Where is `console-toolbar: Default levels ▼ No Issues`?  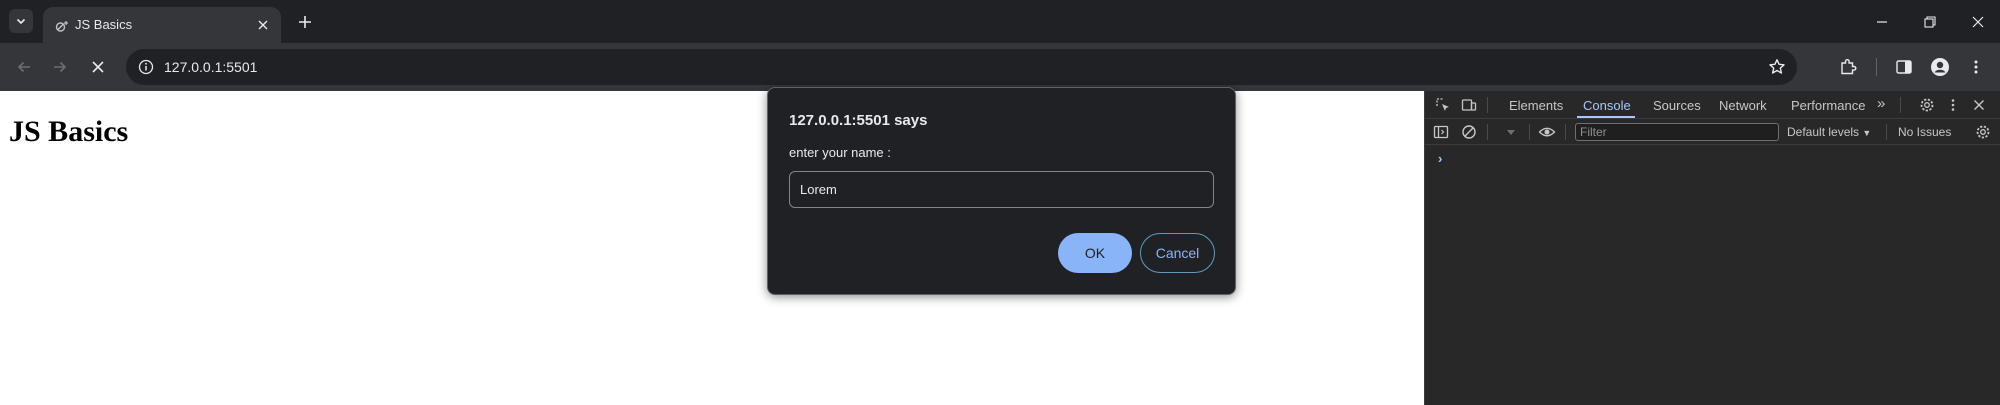 console-toolbar: Default levels ▼ No Issues is located at coordinates (1712, 132).